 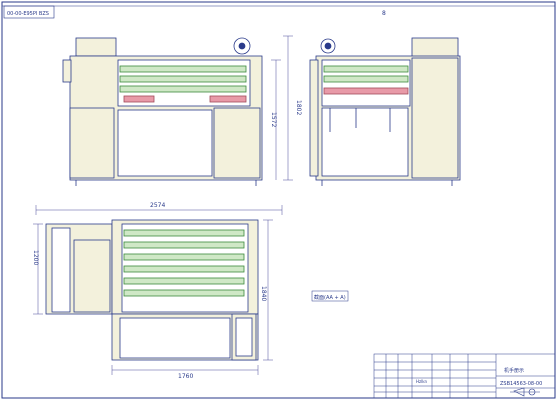 What do you see at coordinates (92, 143) in the screenshot?
I see `front-left-cabinet` at bounding box center [92, 143].